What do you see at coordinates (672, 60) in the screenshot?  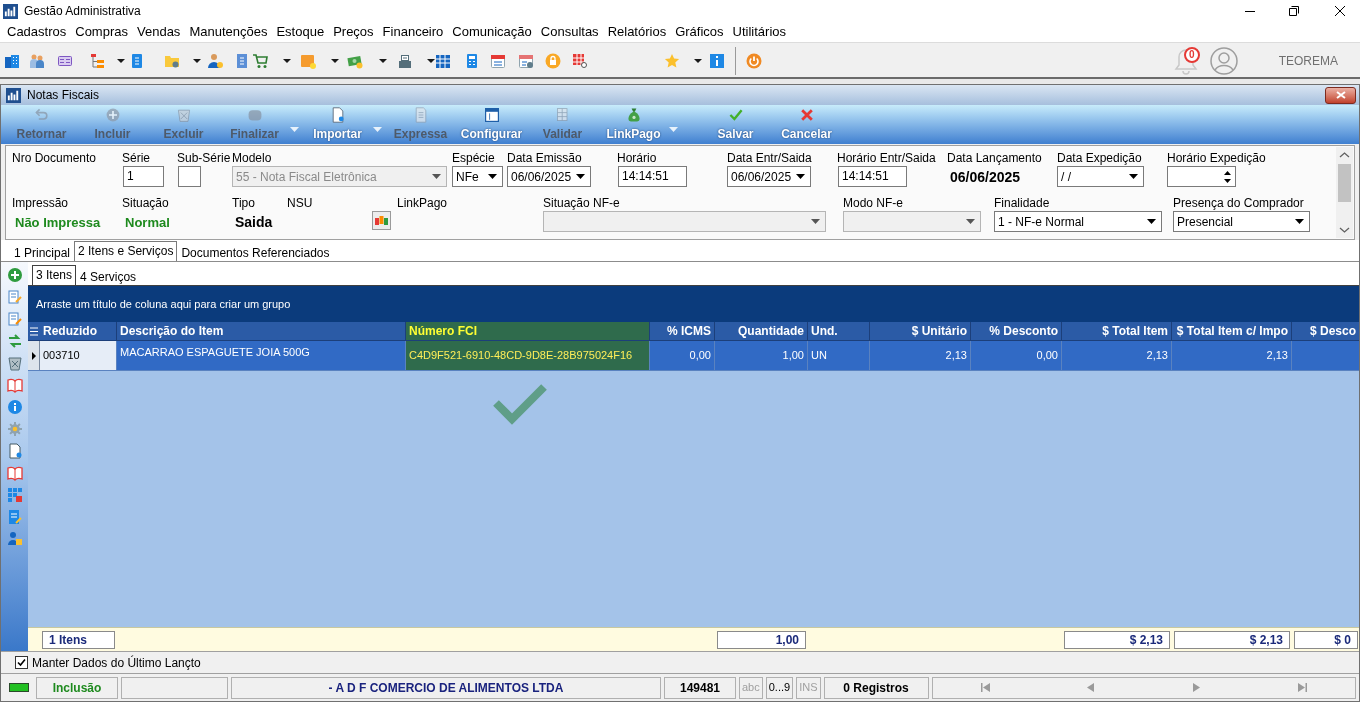 I see `star-icon` at bounding box center [672, 60].